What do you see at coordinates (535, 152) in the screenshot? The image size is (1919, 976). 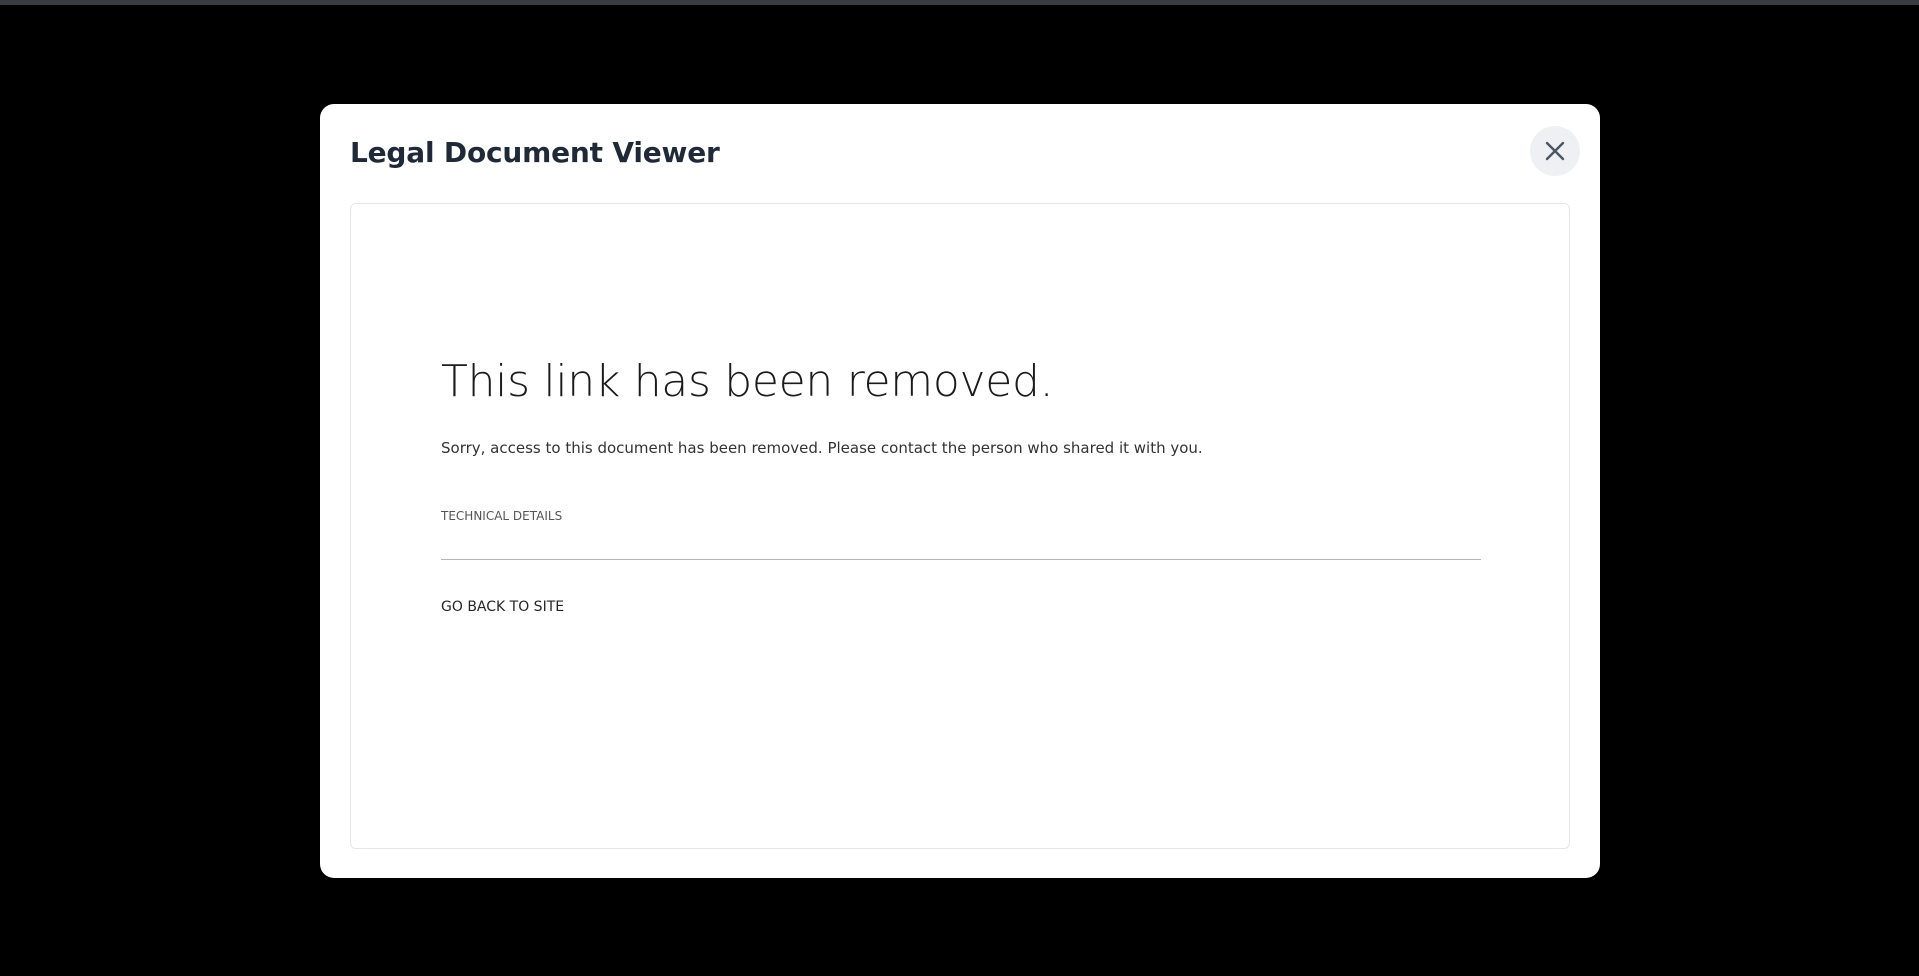 I see `modal-title: Legal Document Viewer` at bounding box center [535, 152].